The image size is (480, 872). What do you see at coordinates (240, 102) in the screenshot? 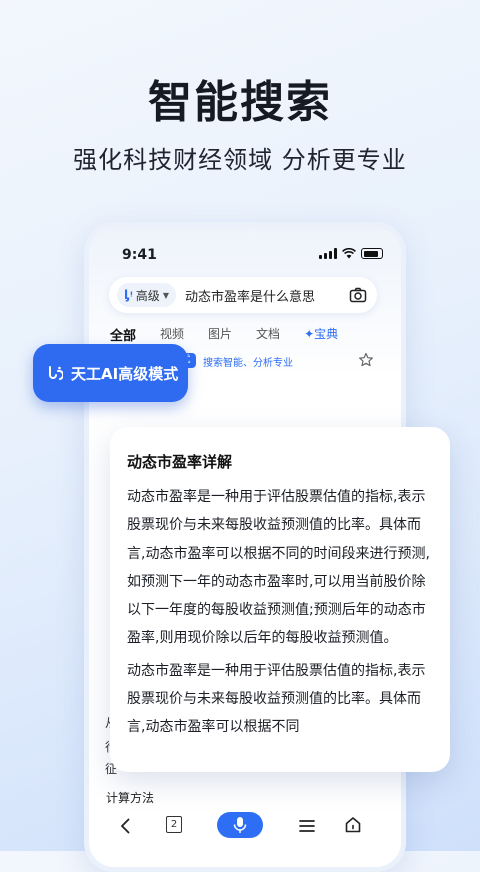
I see `headline: 智能搜索` at bounding box center [240, 102].